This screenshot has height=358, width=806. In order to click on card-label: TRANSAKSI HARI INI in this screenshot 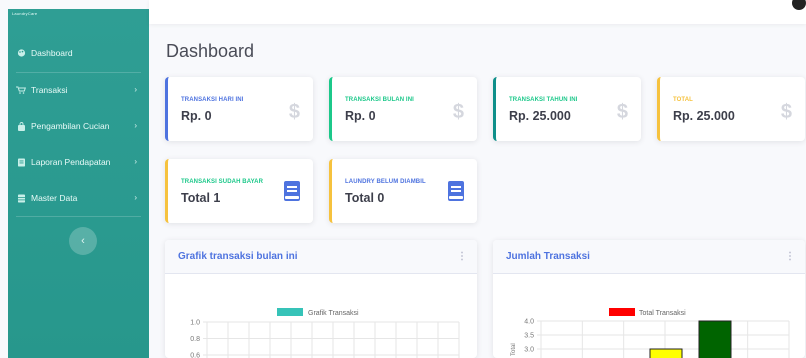, I will do `click(212, 100)`.